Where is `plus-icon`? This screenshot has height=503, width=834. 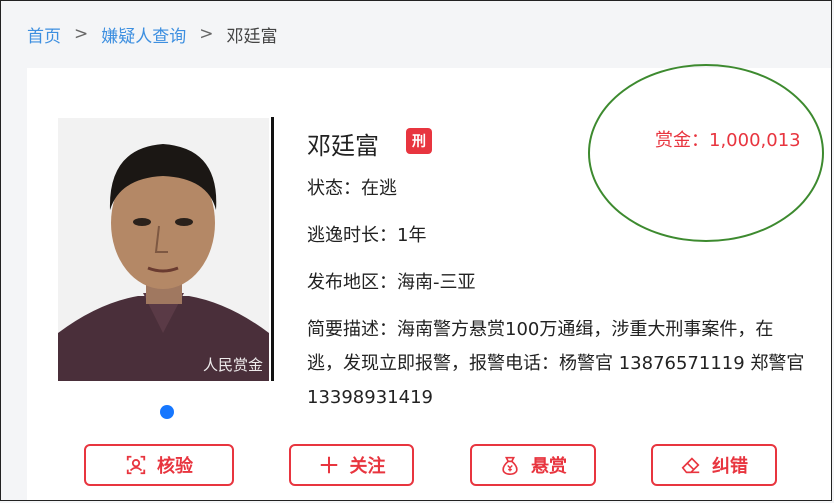 plus-icon is located at coordinates (328, 465).